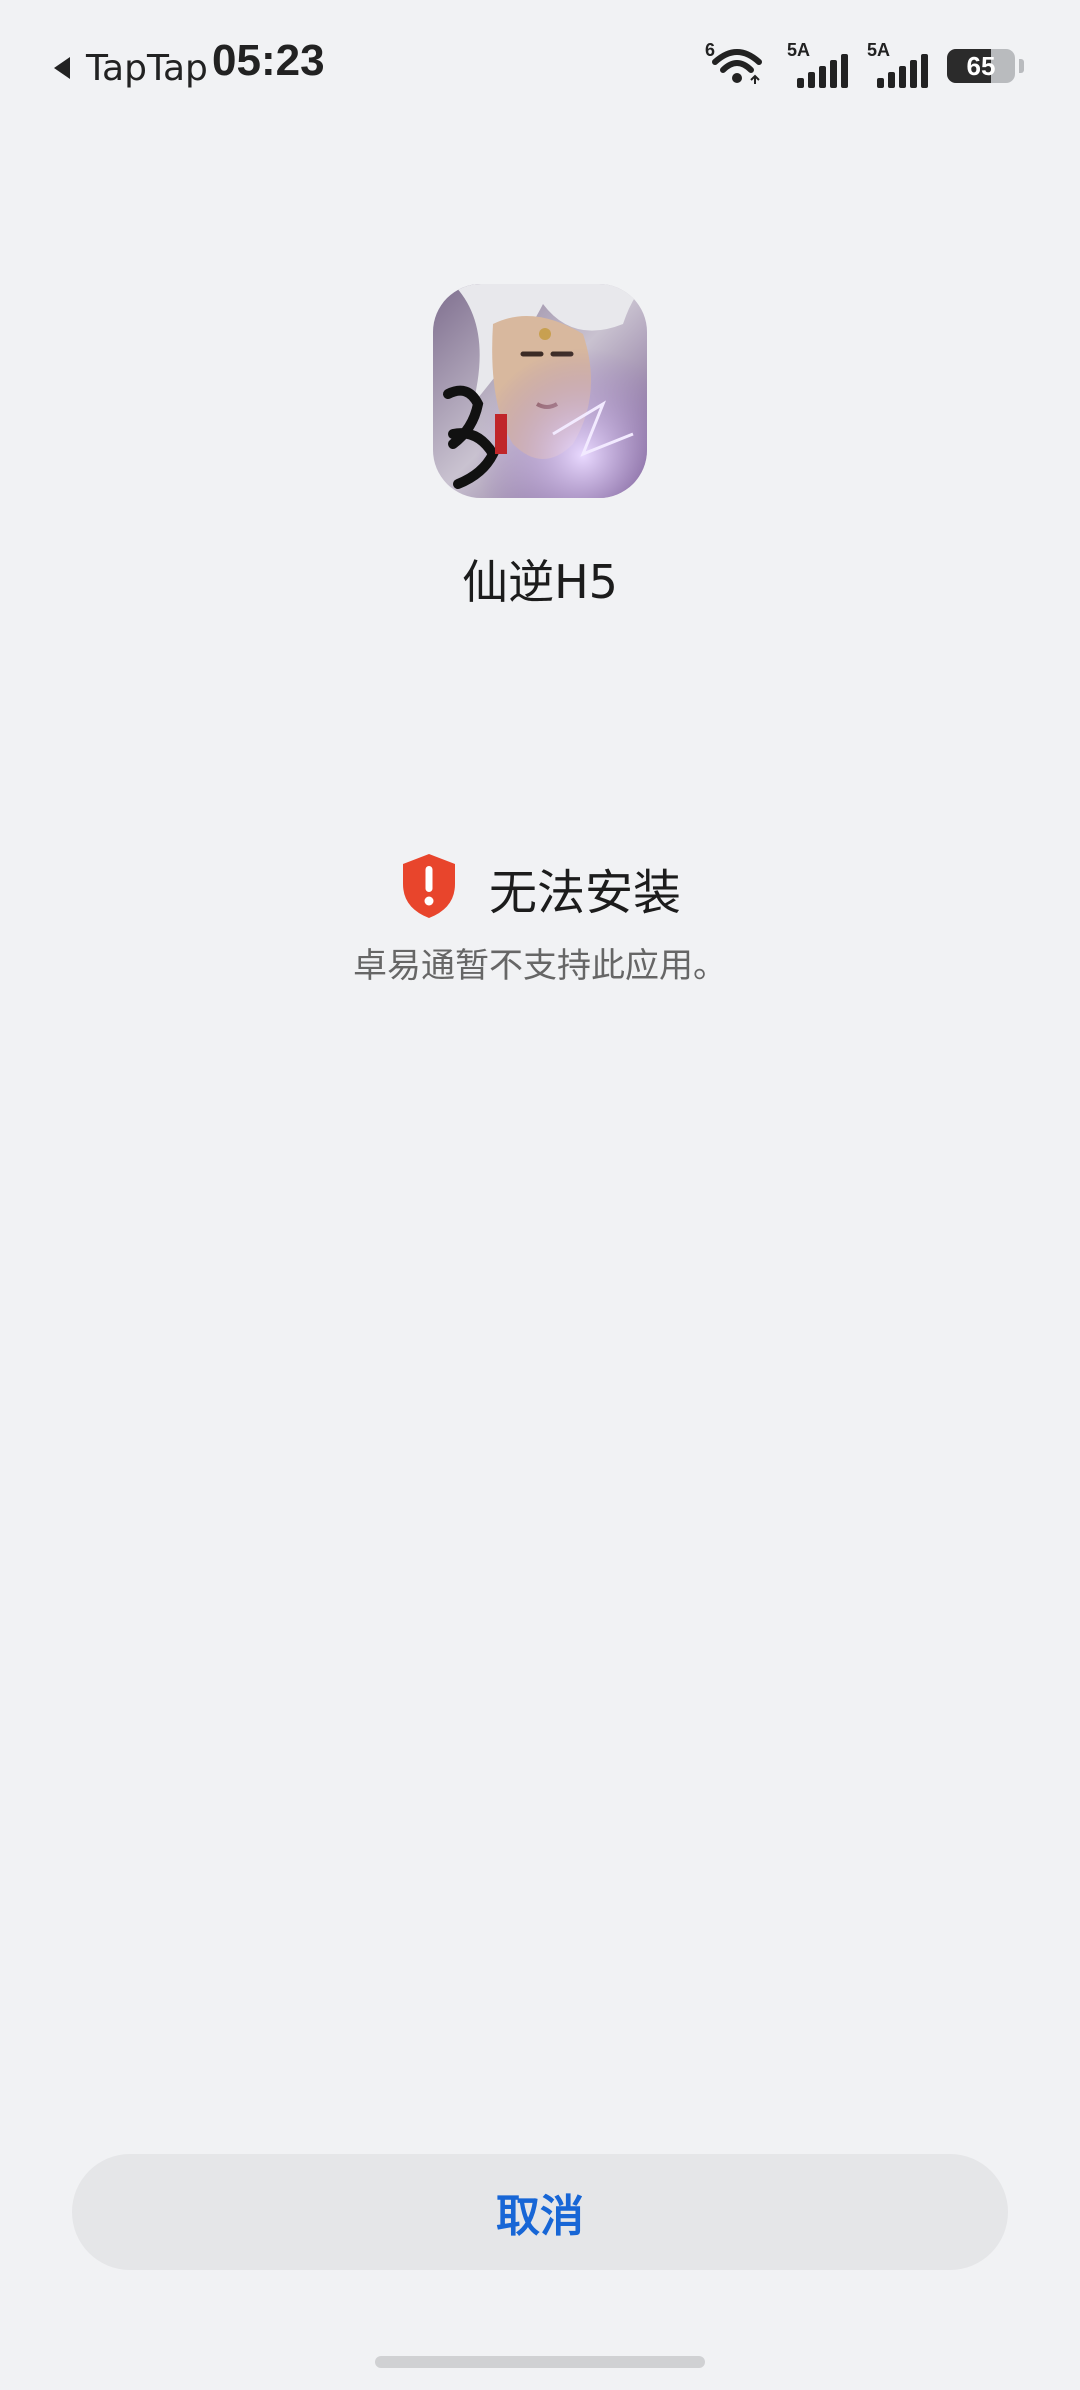  I want to click on battery-level: 65, so click(981, 66).